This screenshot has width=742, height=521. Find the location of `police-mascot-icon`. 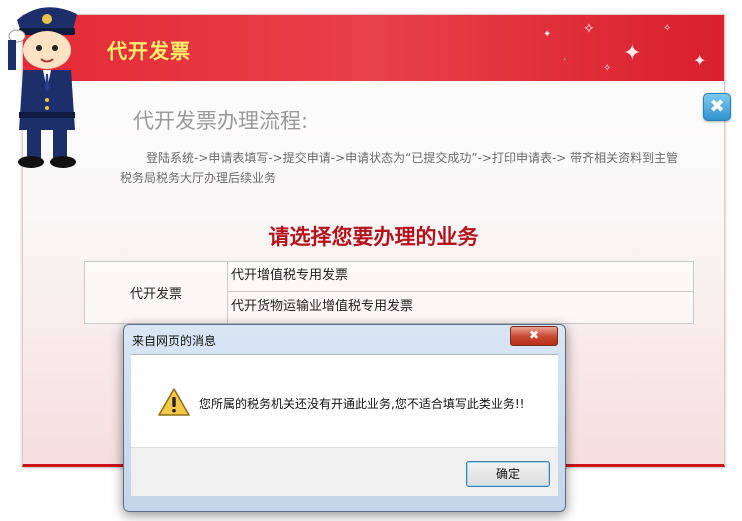

police-mascot-icon is located at coordinates (42, 87).